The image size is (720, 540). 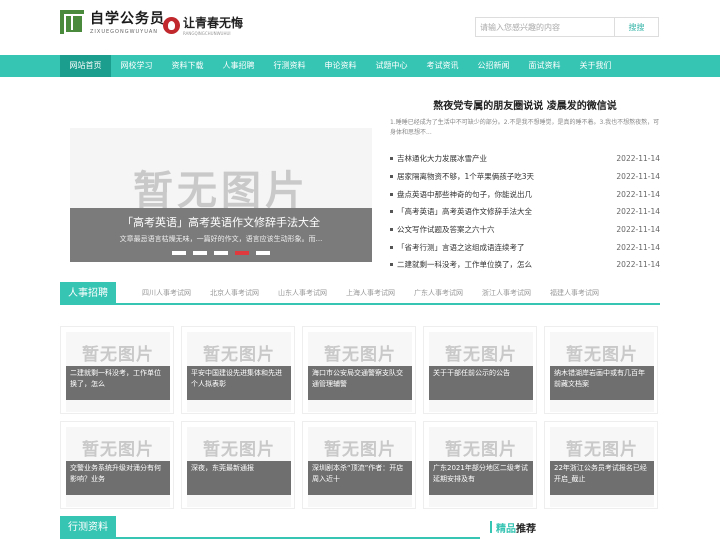 I want to click on nav-item: 试题中心, so click(x=391, y=66).